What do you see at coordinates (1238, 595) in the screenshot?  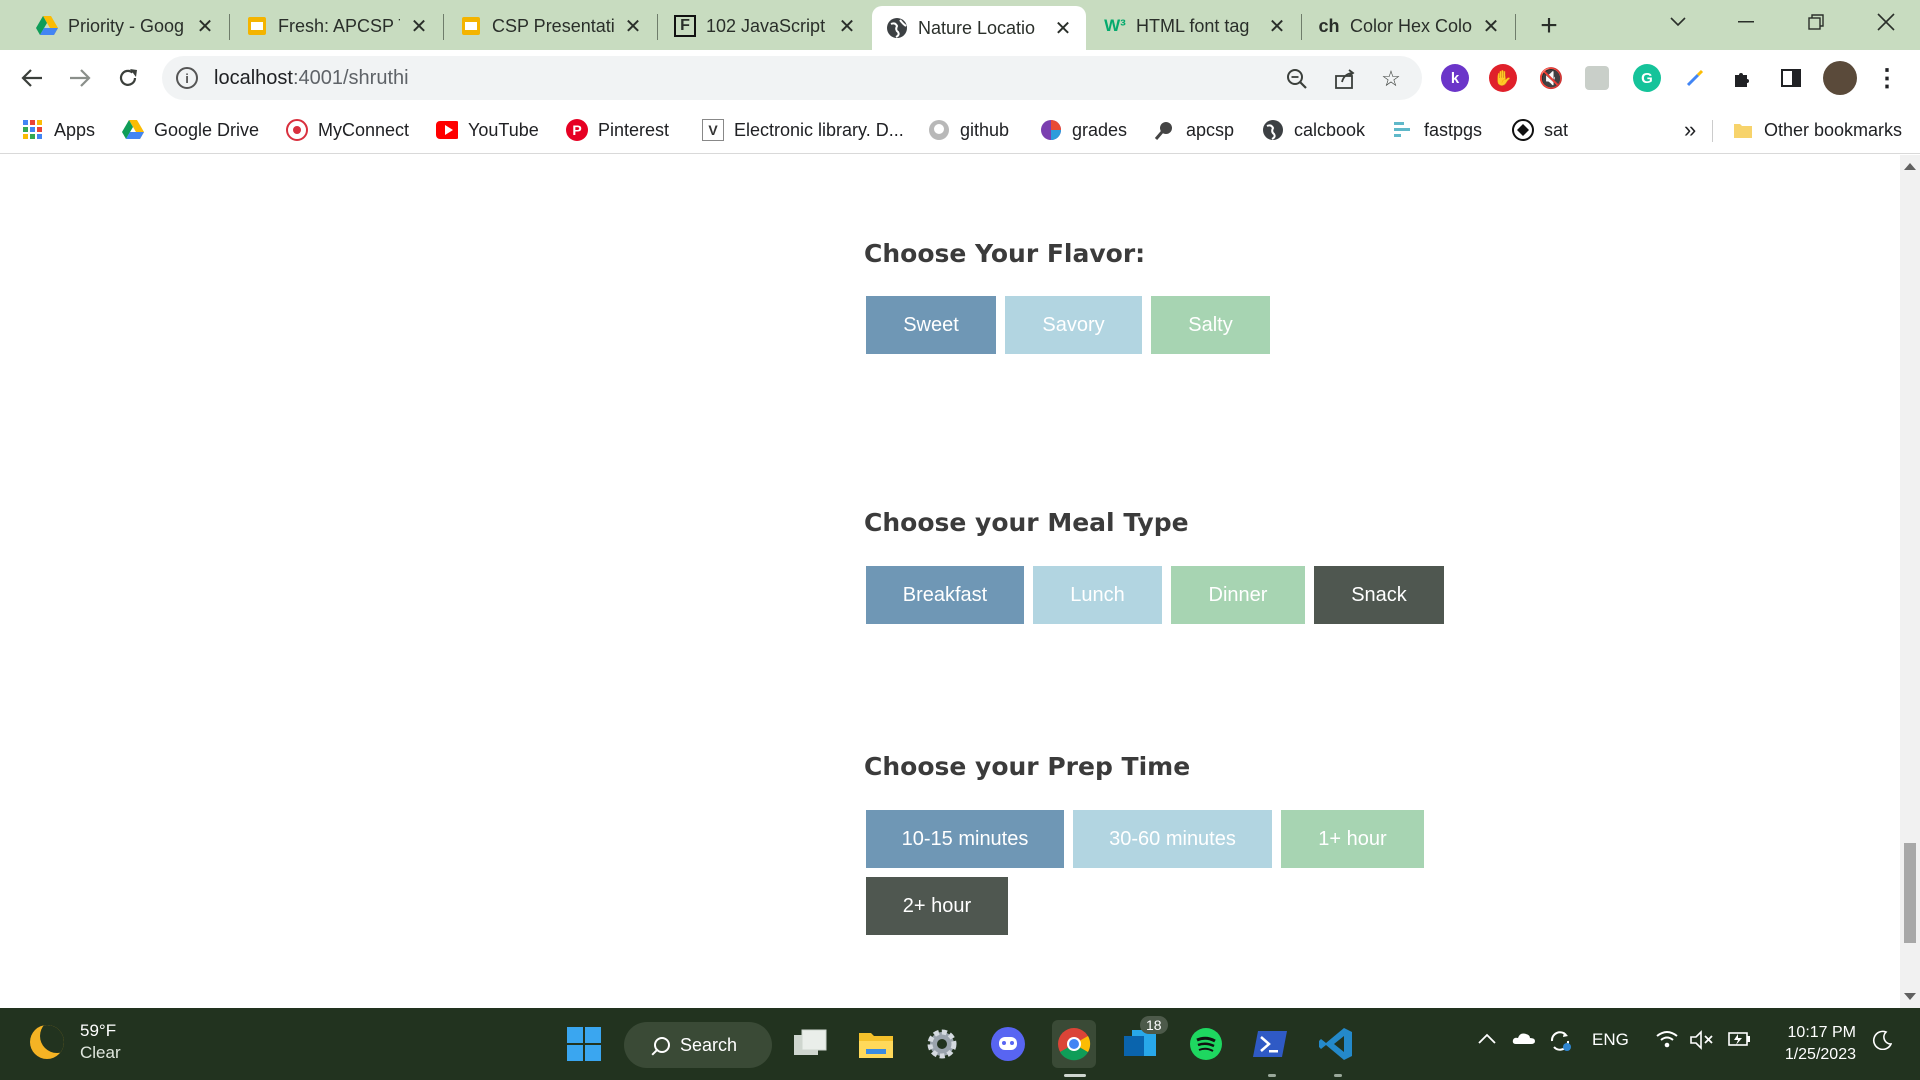 I see `meal-dinner-button: Dinner` at bounding box center [1238, 595].